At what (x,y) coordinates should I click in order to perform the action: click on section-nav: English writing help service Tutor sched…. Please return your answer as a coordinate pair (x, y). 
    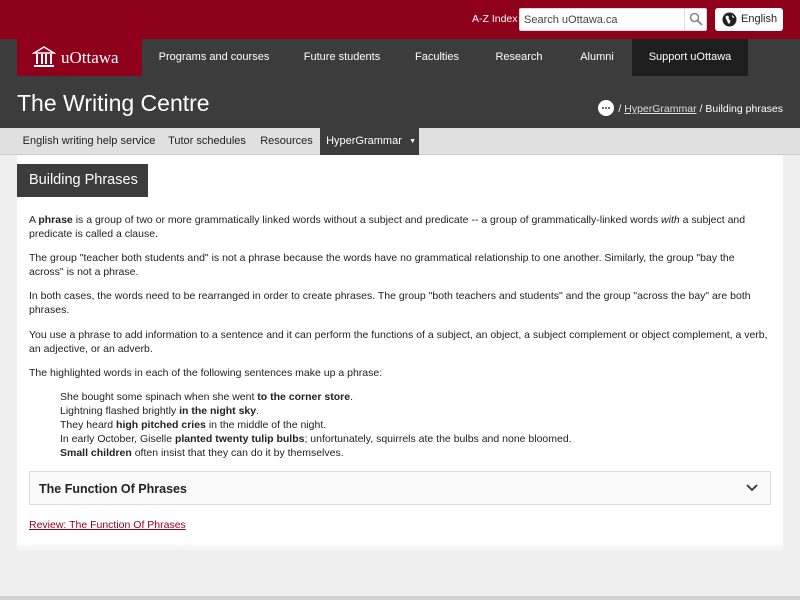
    Looking at the image, I should click on (400, 141).